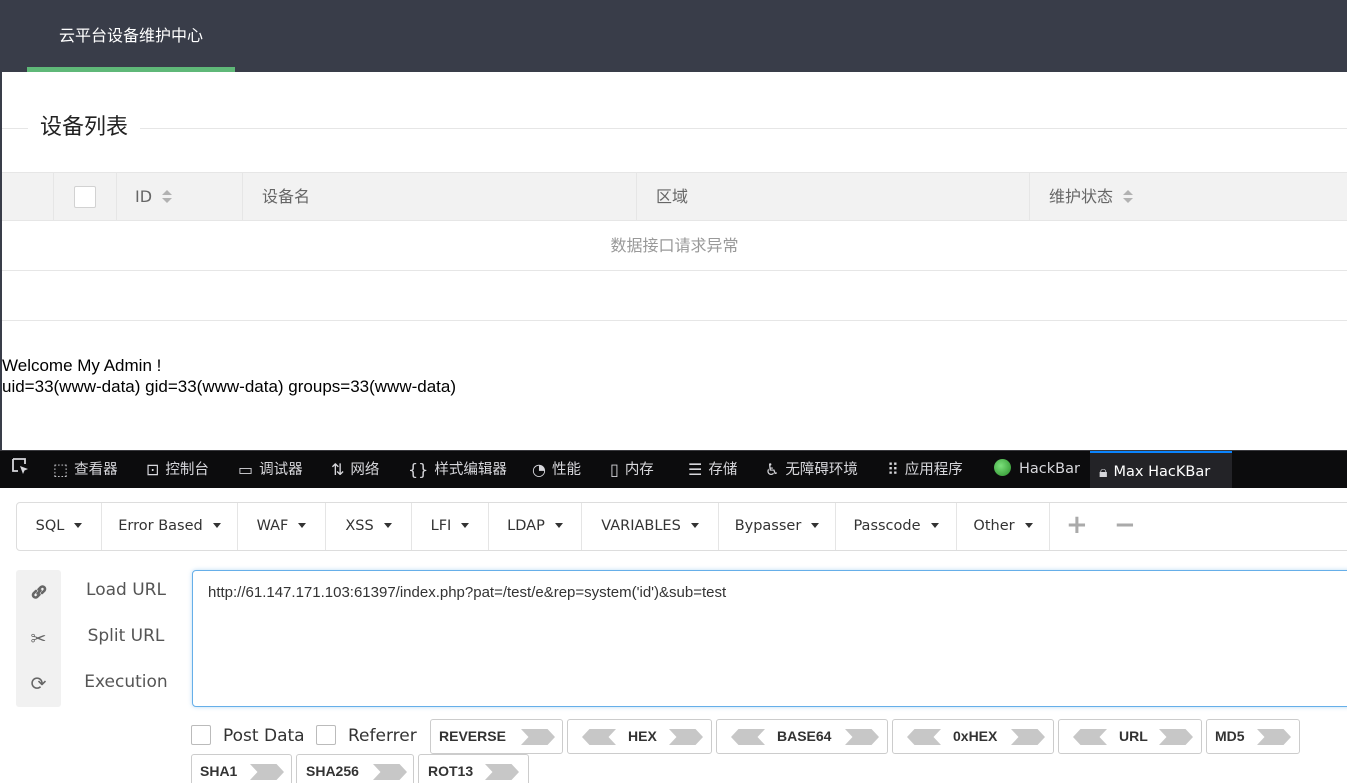  What do you see at coordinates (639, 470) in the screenshot?
I see `tab-label: 内存` at bounding box center [639, 470].